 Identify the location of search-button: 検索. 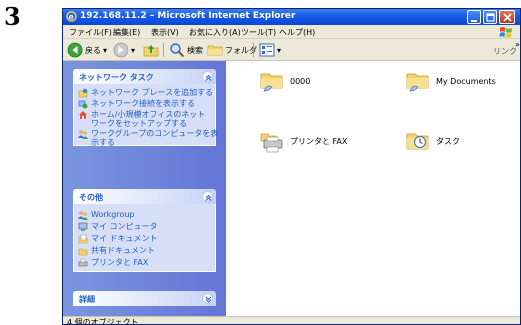
(186, 50).